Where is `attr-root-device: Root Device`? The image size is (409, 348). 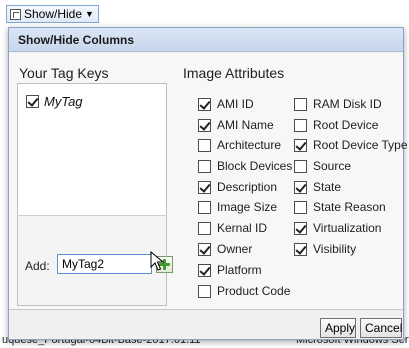 attr-root-device: Root Device is located at coordinates (336, 125).